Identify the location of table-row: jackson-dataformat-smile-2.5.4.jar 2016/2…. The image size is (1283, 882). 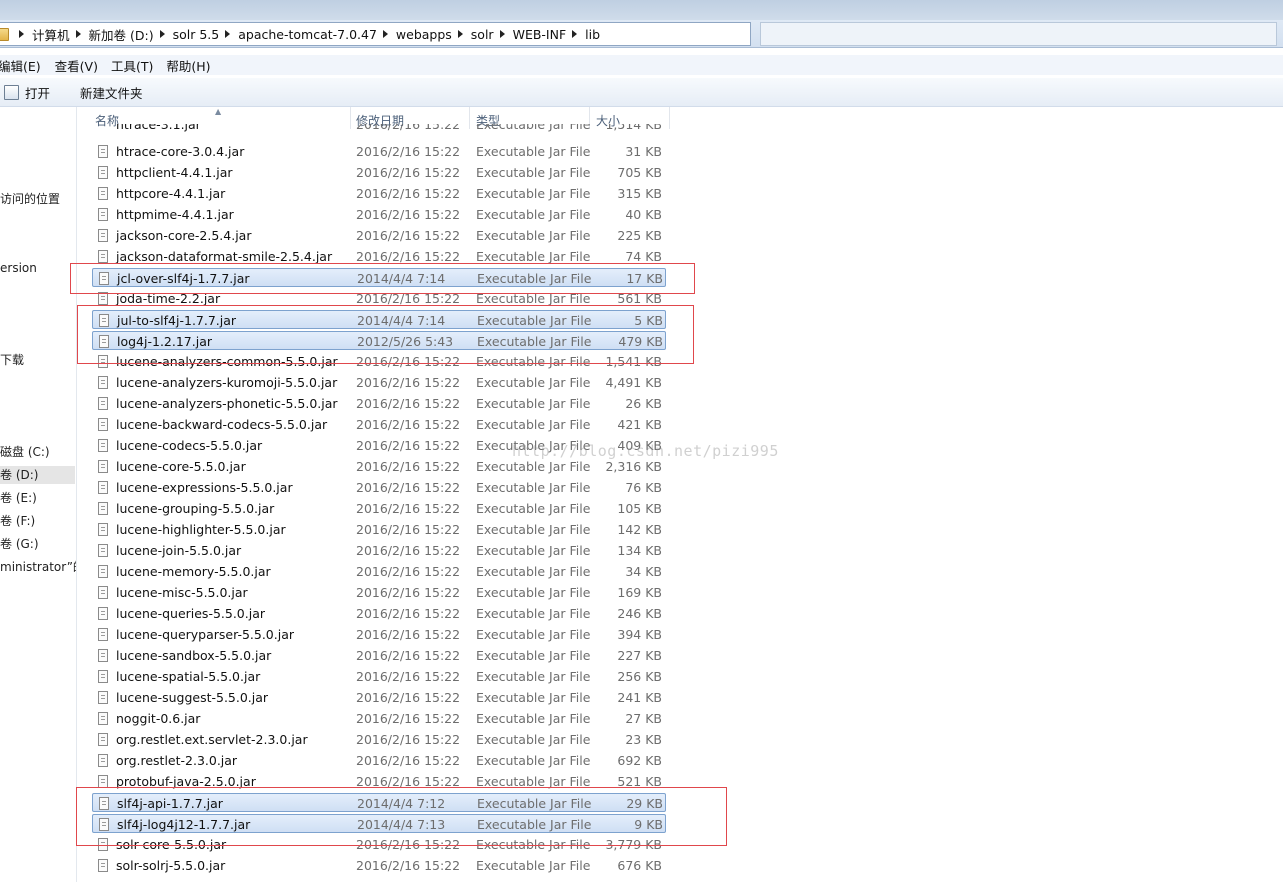
(379, 256).